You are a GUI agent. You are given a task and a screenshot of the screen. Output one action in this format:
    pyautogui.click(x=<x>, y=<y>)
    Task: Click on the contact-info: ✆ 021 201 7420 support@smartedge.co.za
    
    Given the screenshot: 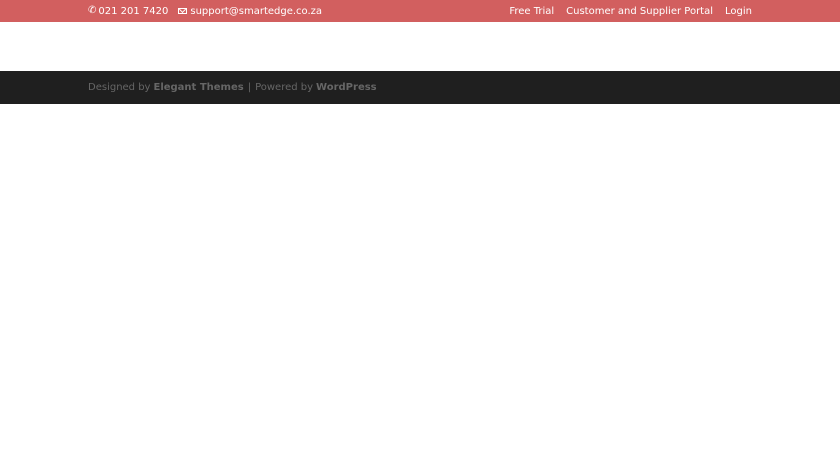 What is the action you would take?
    pyautogui.click(x=210, y=11)
    